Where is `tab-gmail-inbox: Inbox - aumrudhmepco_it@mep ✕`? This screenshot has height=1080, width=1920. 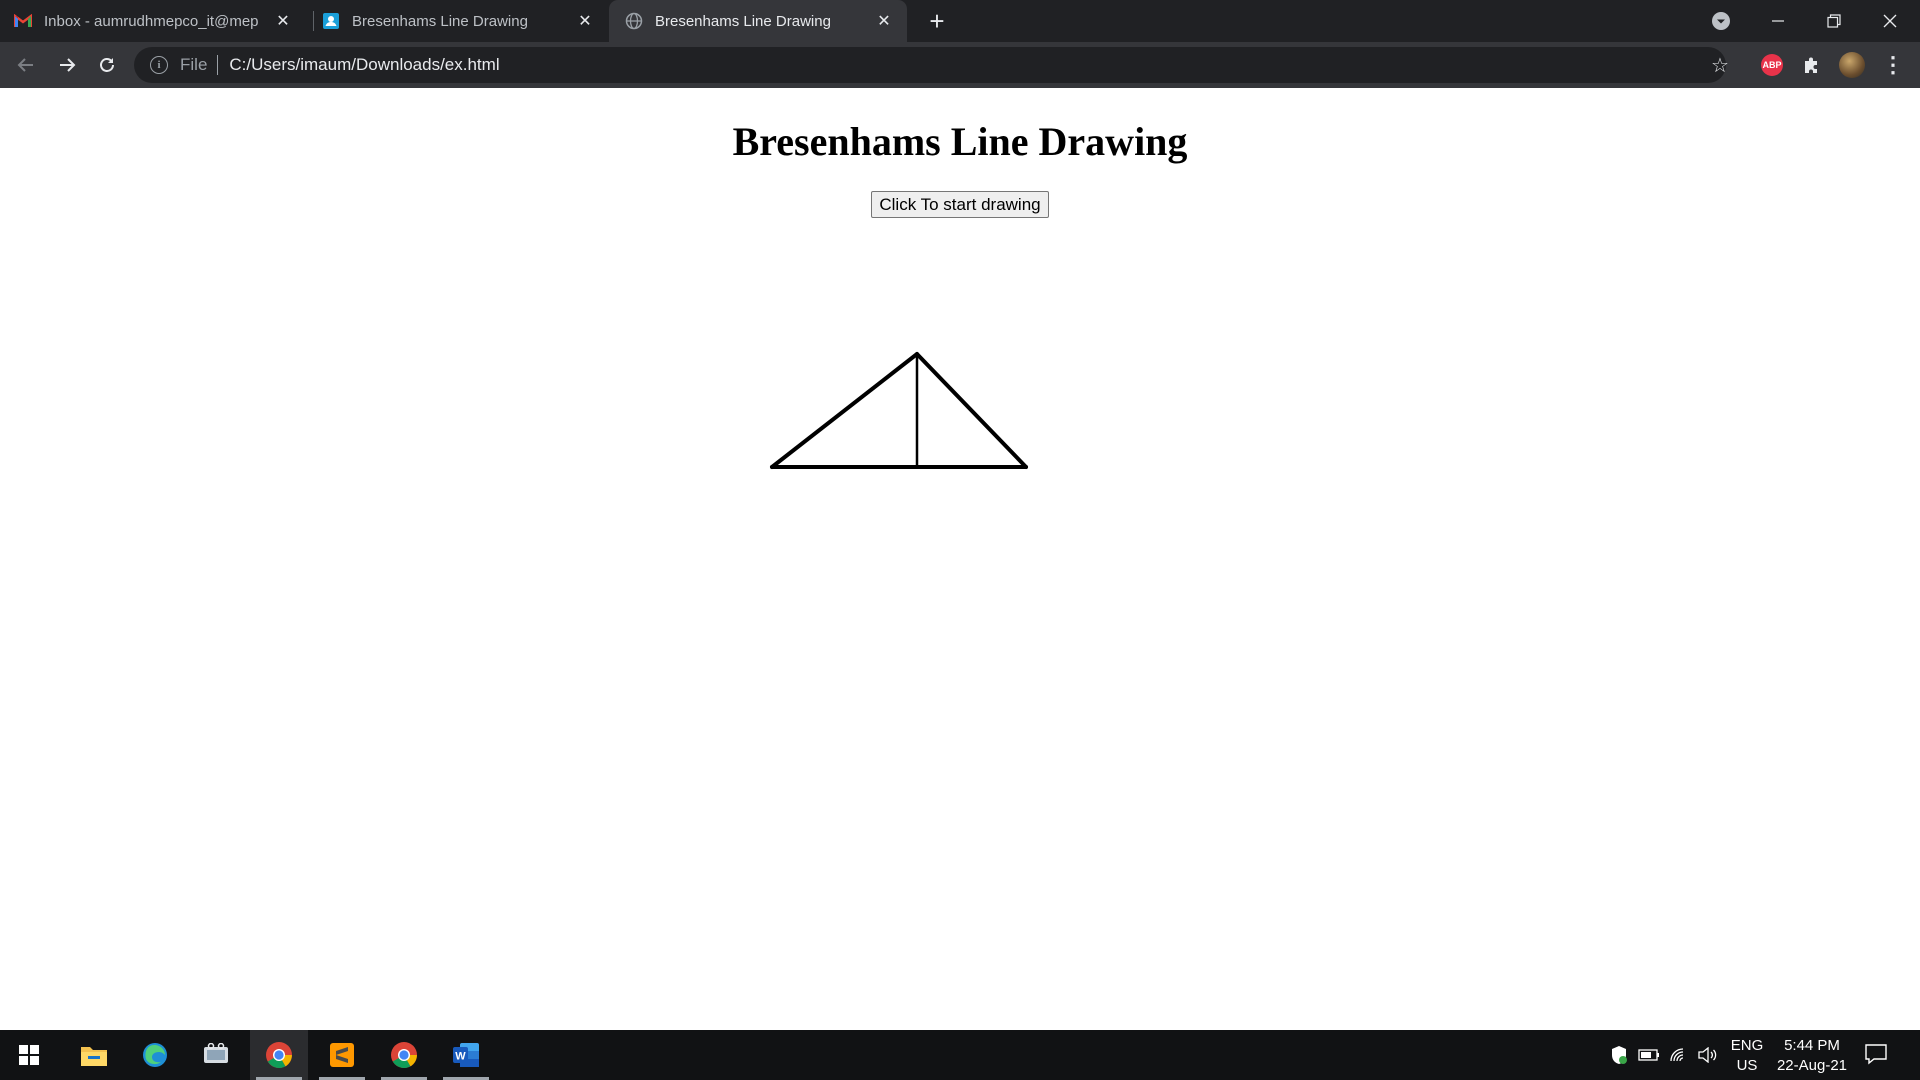 tab-gmail-inbox: Inbox - aumrudhmepco_it@mep ✕ is located at coordinates (160, 21).